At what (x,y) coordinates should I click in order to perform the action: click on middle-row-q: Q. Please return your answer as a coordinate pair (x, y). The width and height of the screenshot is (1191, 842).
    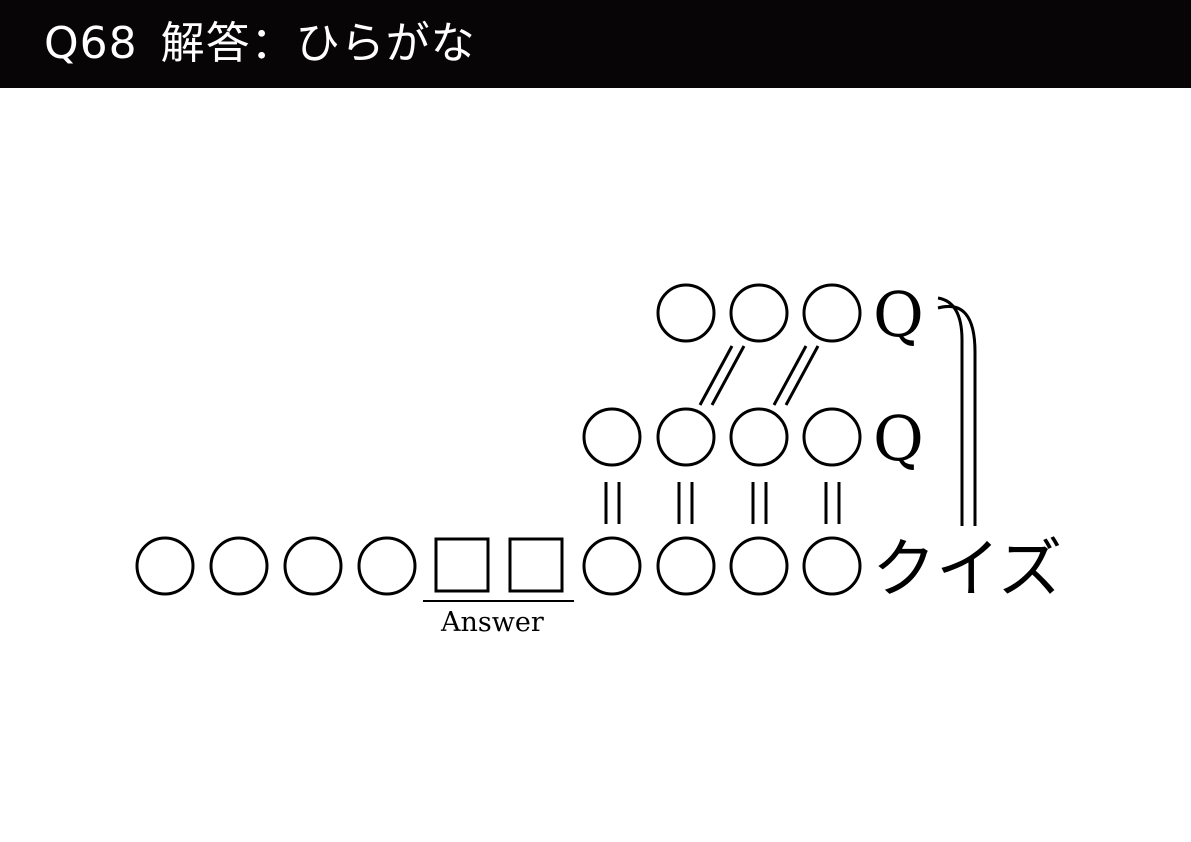
    Looking at the image, I should click on (898, 438).